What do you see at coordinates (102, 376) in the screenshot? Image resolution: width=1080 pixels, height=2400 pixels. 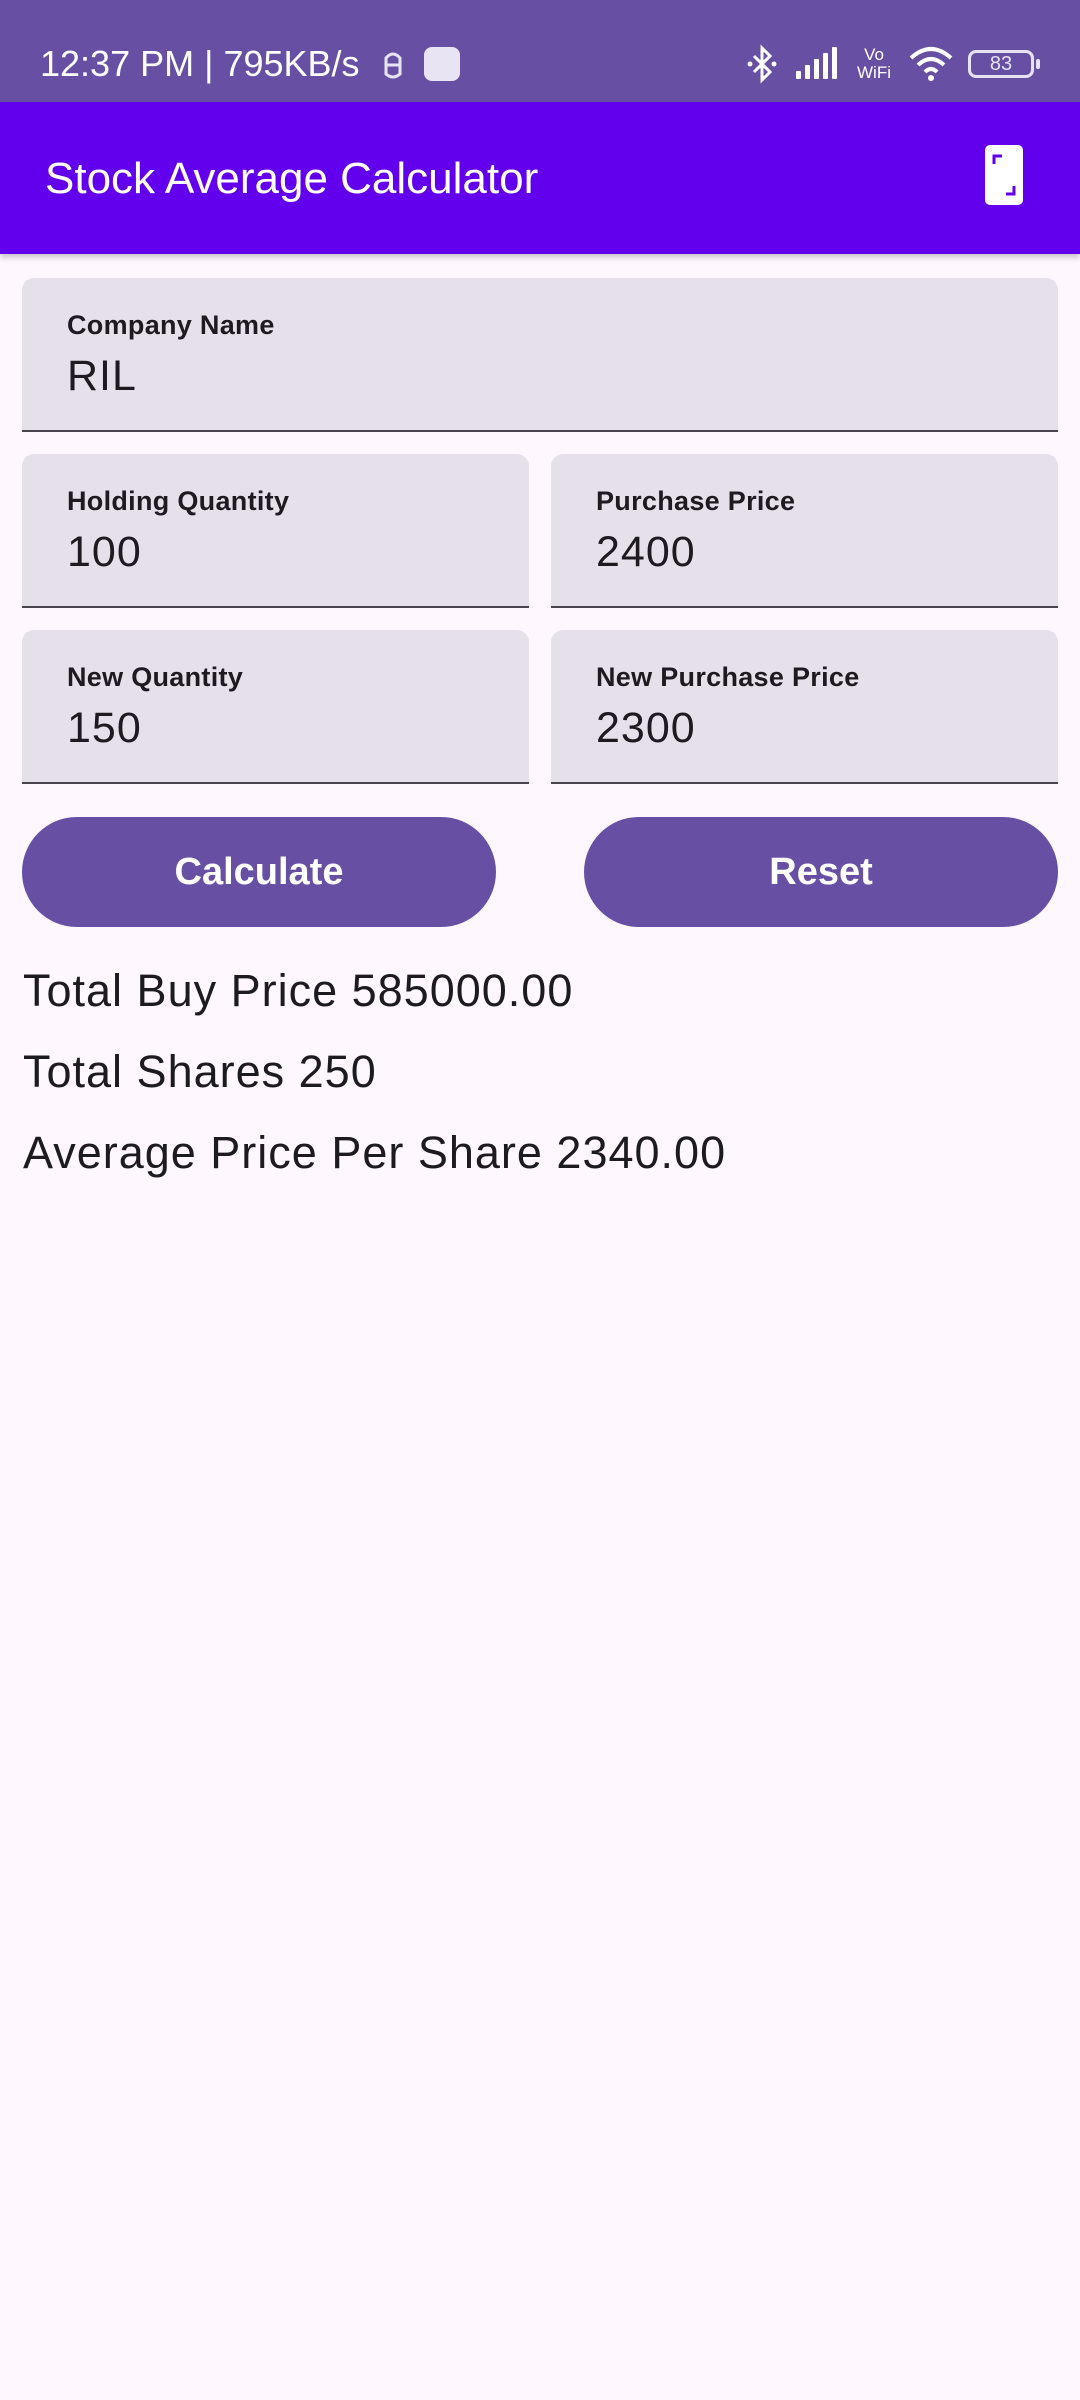 I see `company-name-value: RIL` at bounding box center [102, 376].